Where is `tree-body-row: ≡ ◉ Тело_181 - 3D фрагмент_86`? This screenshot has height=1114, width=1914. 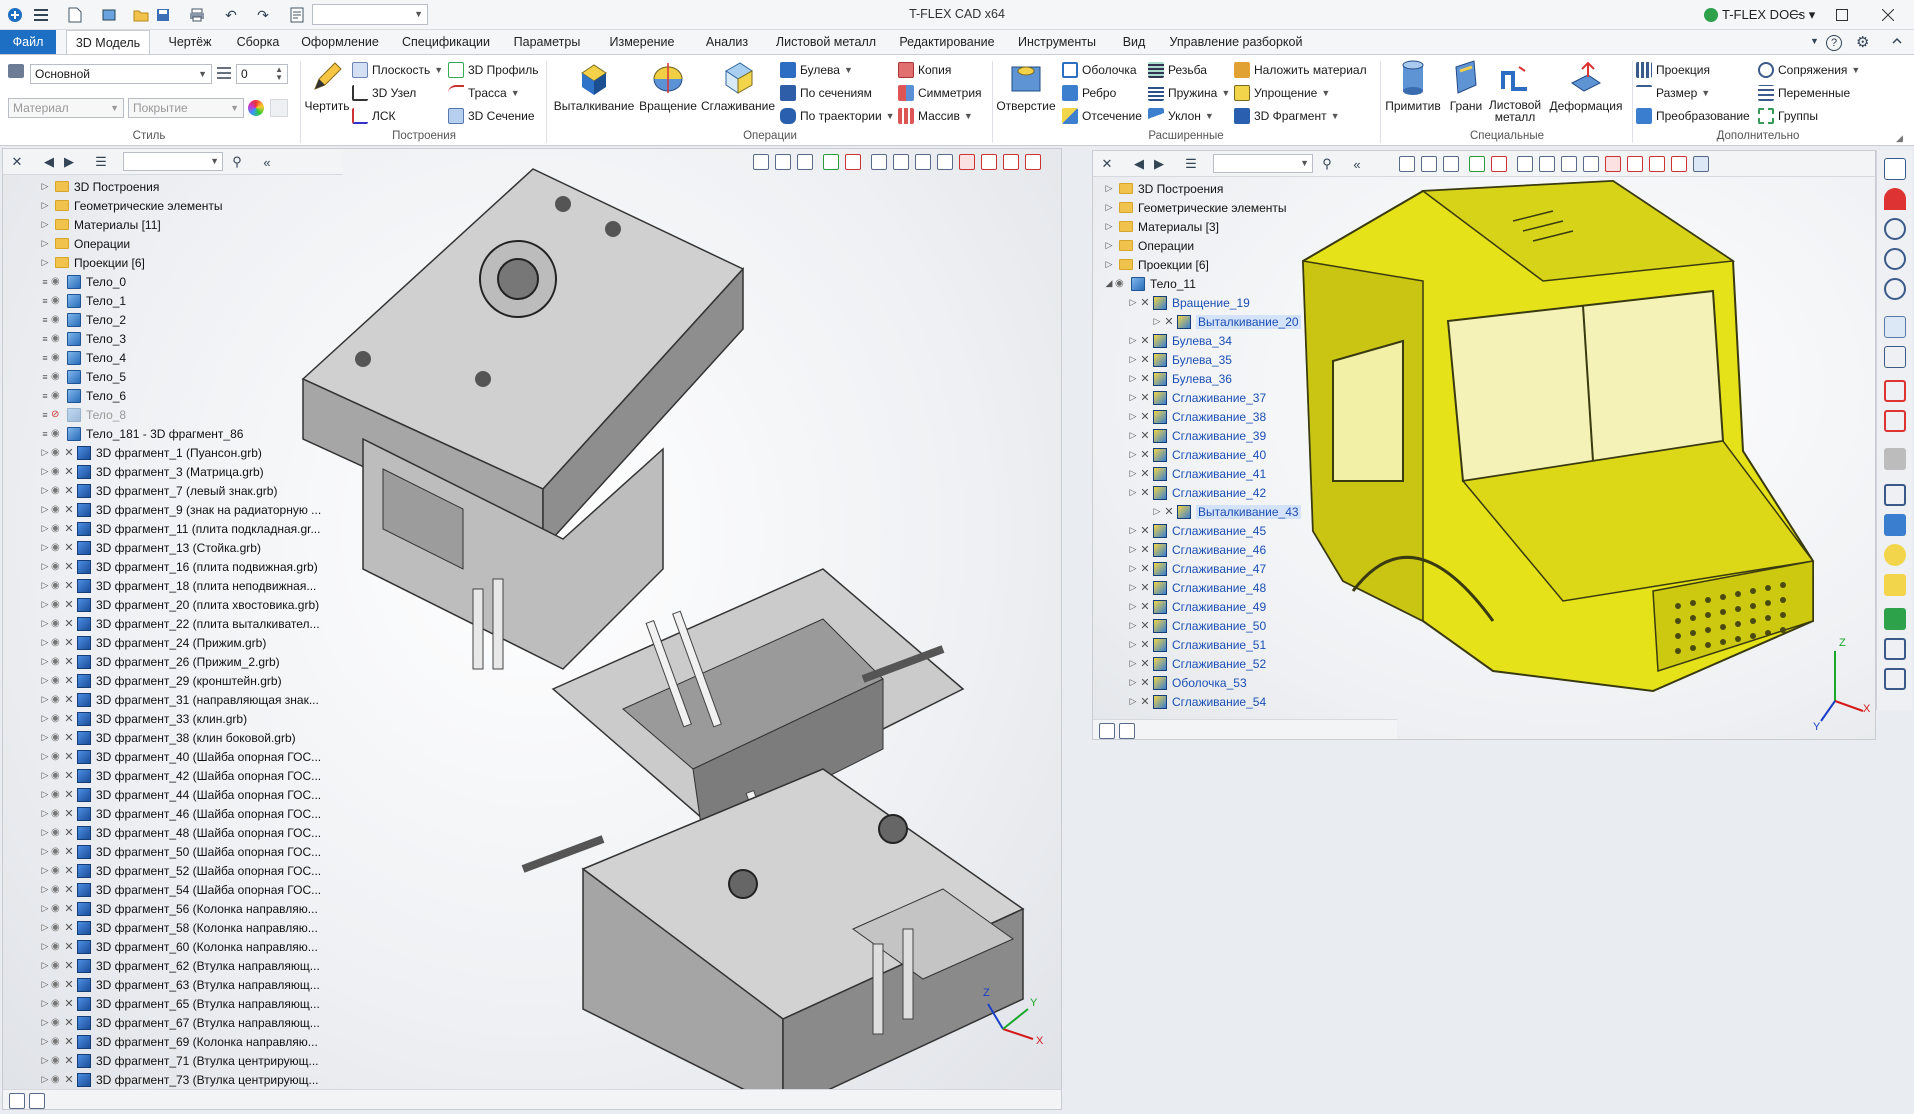 tree-body-row: ≡ ◉ Тело_181 - 3D фрагмент_86 is located at coordinates (123, 433).